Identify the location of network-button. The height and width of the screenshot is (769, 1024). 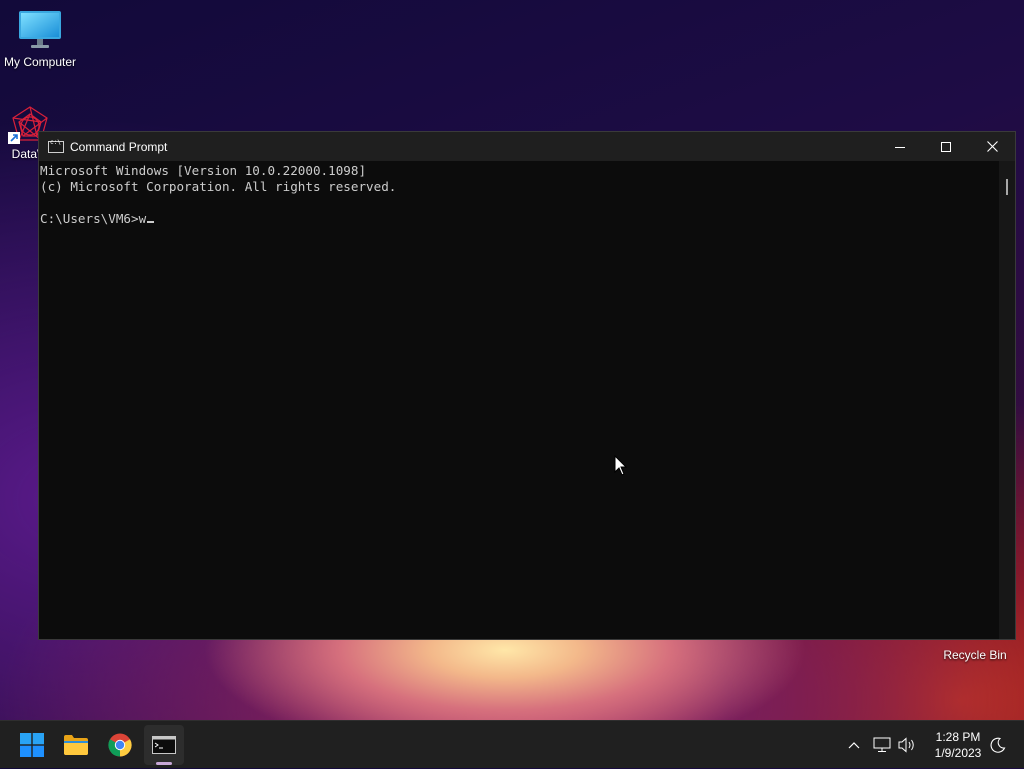
(882, 745).